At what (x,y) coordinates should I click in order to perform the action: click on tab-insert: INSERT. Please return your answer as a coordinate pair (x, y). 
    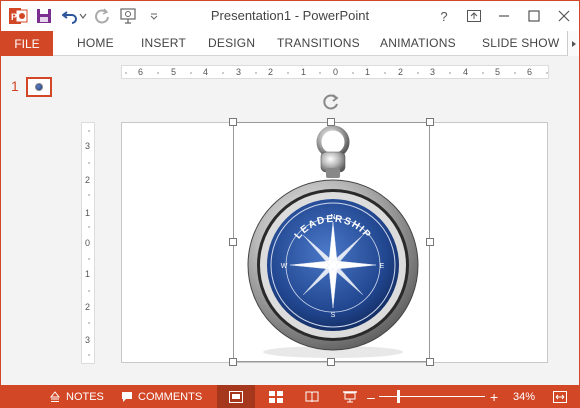
    Looking at the image, I should click on (163, 43).